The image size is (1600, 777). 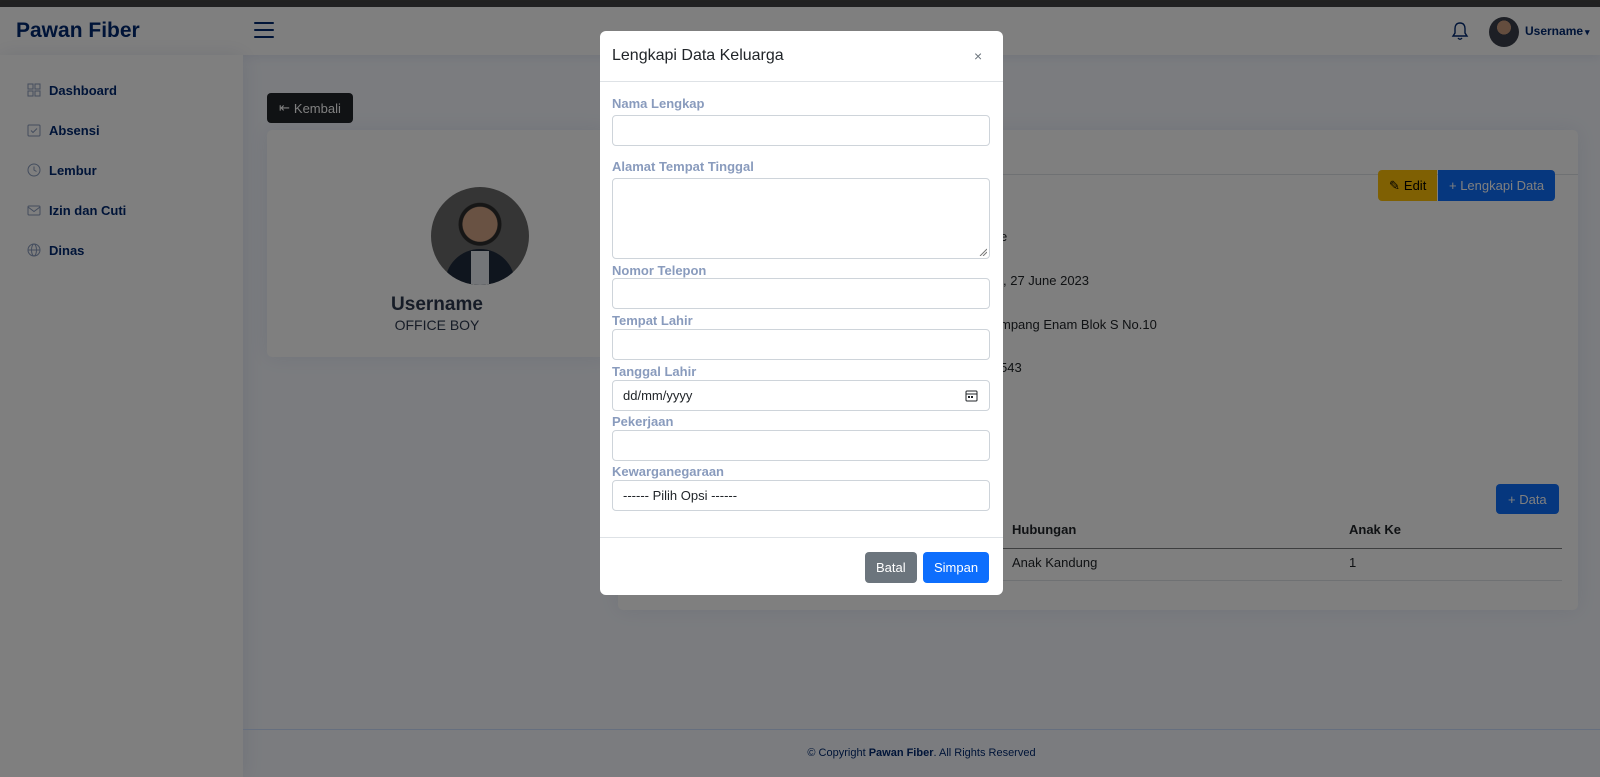 I want to click on pekerjaan-input, so click(x=801, y=445).